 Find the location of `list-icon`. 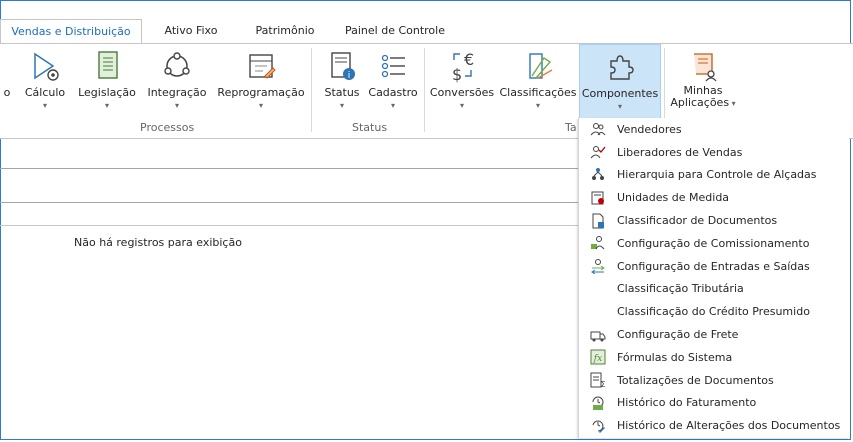

list-icon is located at coordinates (393, 66).